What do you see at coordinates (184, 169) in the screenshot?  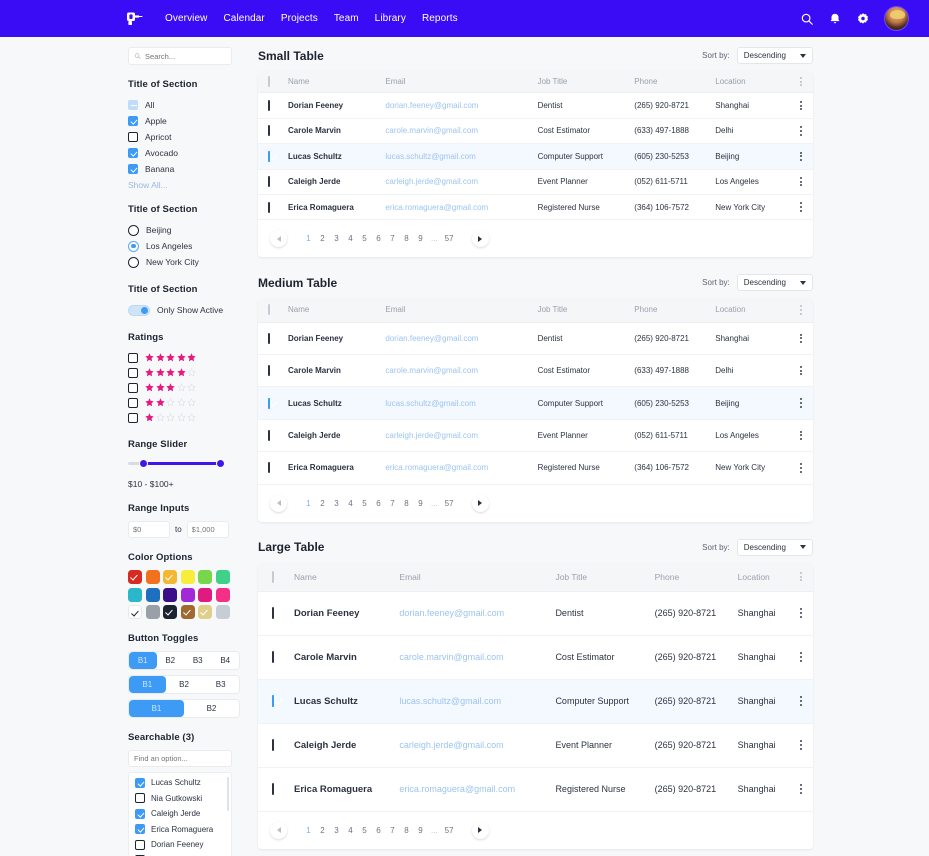 I see `checkbox-option-banana: Banana` at bounding box center [184, 169].